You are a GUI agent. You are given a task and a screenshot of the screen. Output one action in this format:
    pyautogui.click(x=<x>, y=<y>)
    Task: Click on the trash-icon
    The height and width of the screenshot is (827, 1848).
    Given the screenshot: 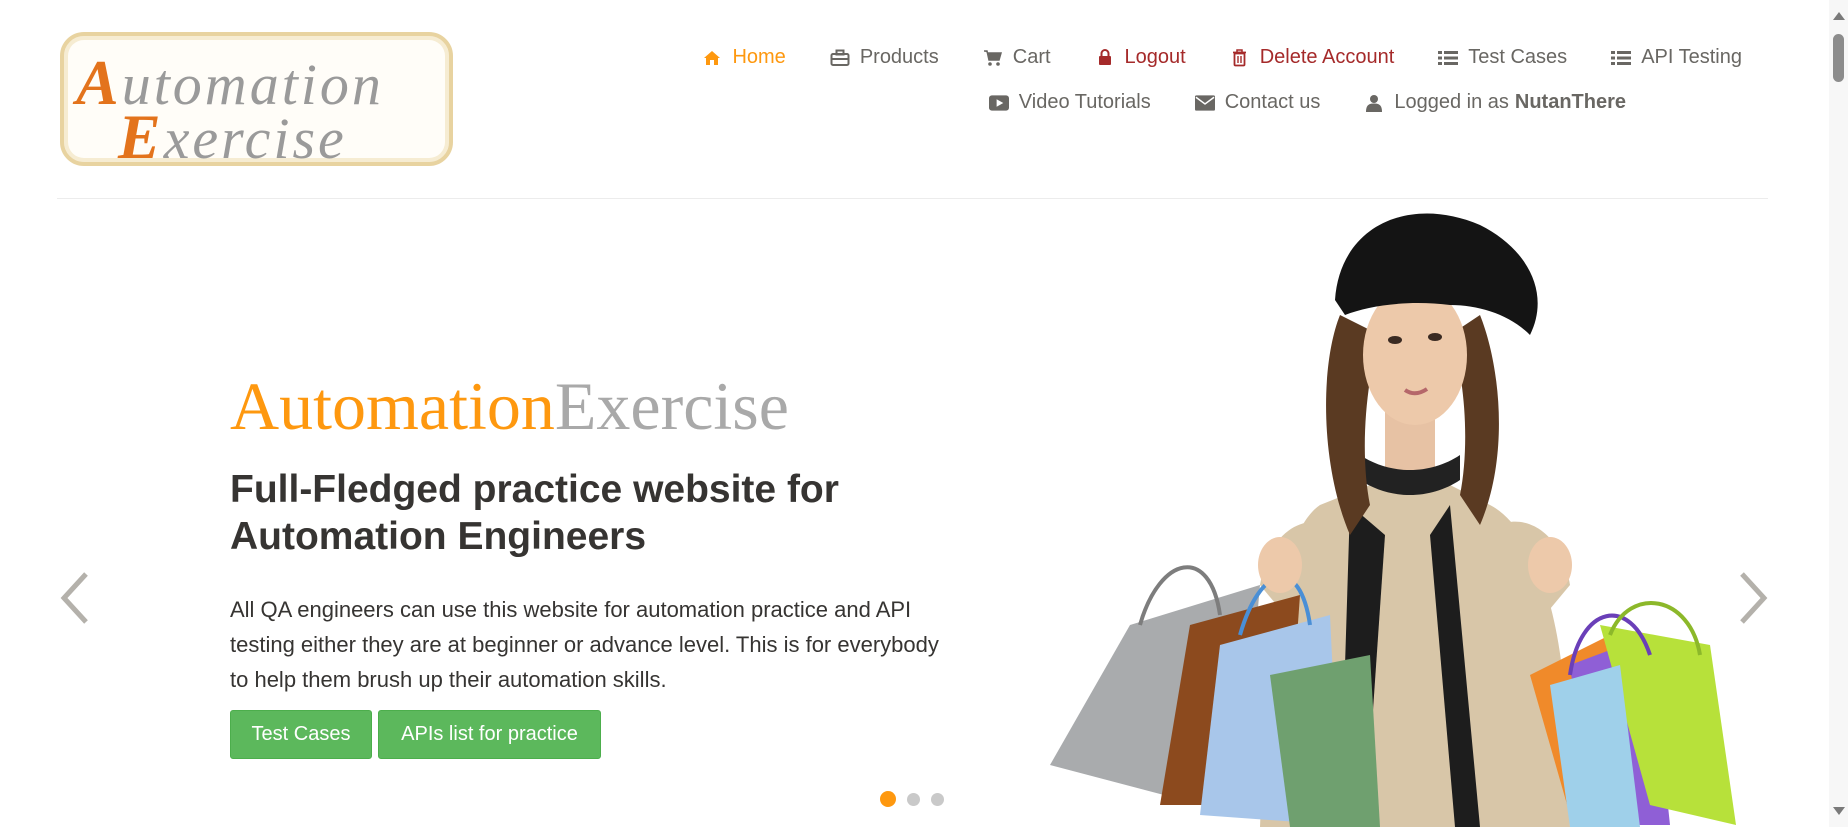 What is the action you would take?
    pyautogui.click(x=1240, y=58)
    